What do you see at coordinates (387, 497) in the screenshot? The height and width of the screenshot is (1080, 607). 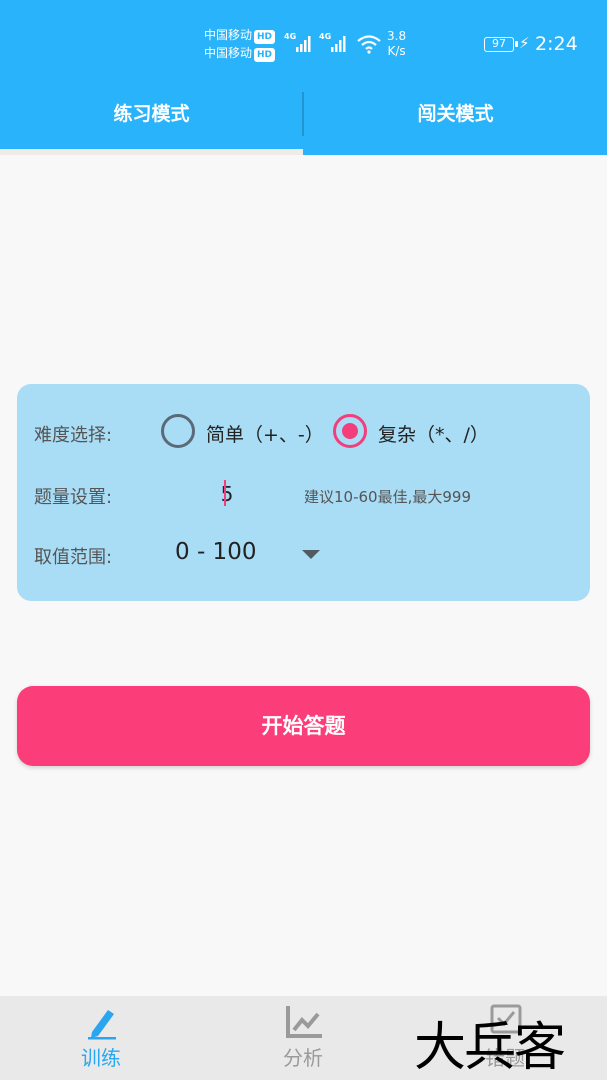 I see `quantity-hint: 建议10-60最佳,最大999` at bounding box center [387, 497].